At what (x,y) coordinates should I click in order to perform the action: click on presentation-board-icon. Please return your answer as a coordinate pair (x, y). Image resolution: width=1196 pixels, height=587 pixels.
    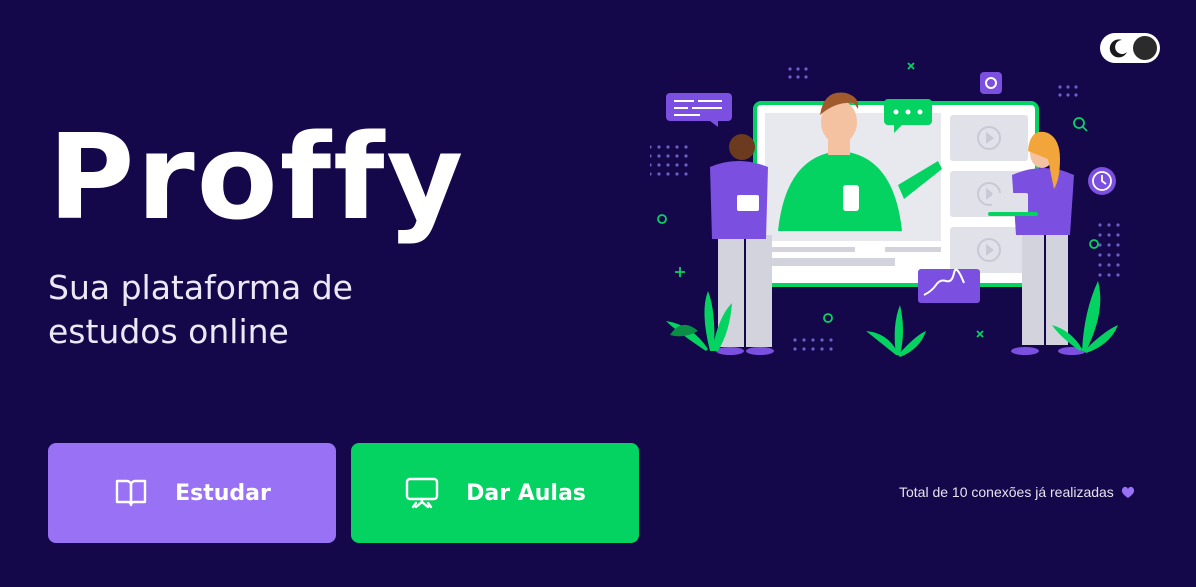
    Looking at the image, I should click on (422, 493).